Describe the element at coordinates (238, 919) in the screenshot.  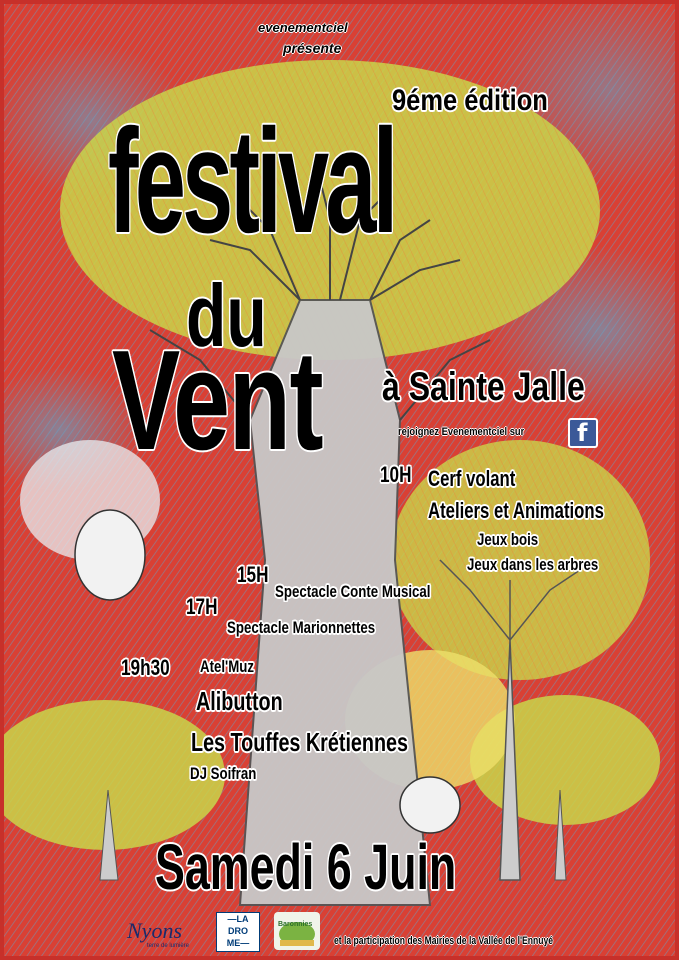
I see `drome-line-1: —LA` at that location.